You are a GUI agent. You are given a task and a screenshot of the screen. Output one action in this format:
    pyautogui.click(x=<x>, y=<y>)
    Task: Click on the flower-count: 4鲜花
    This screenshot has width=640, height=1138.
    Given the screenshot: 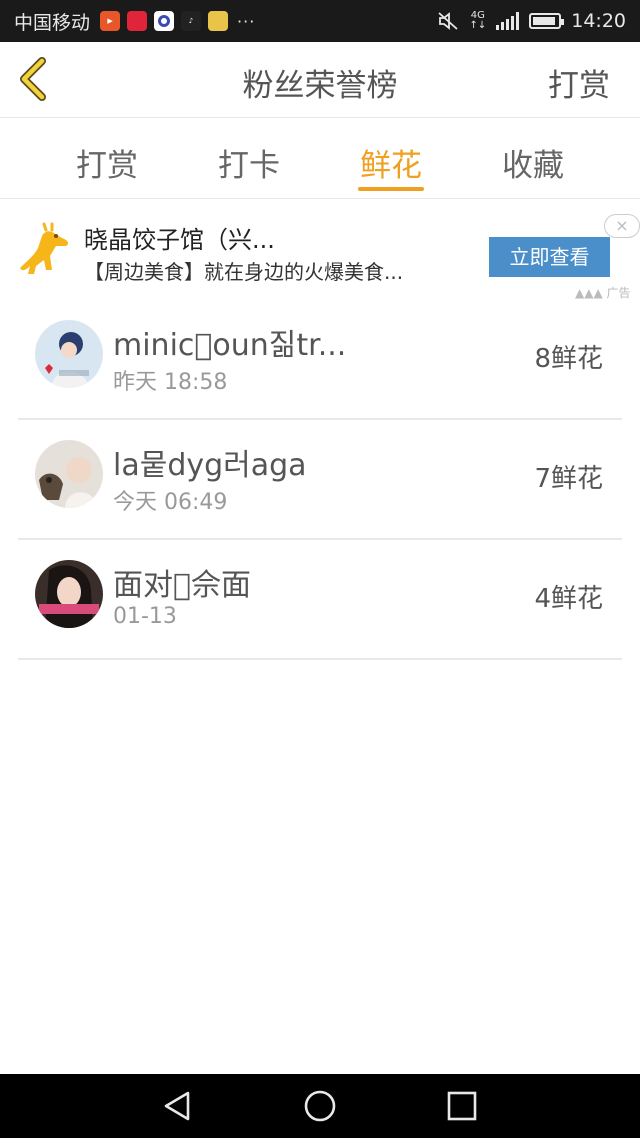 What is the action you would take?
    pyautogui.click(x=568, y=599)
    